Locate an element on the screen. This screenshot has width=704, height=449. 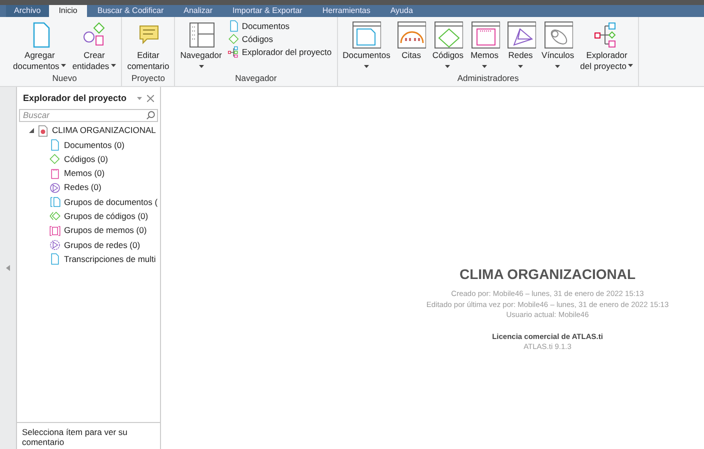
tree-item: Grupos de redes (0) is located at coordinates (88, 245).